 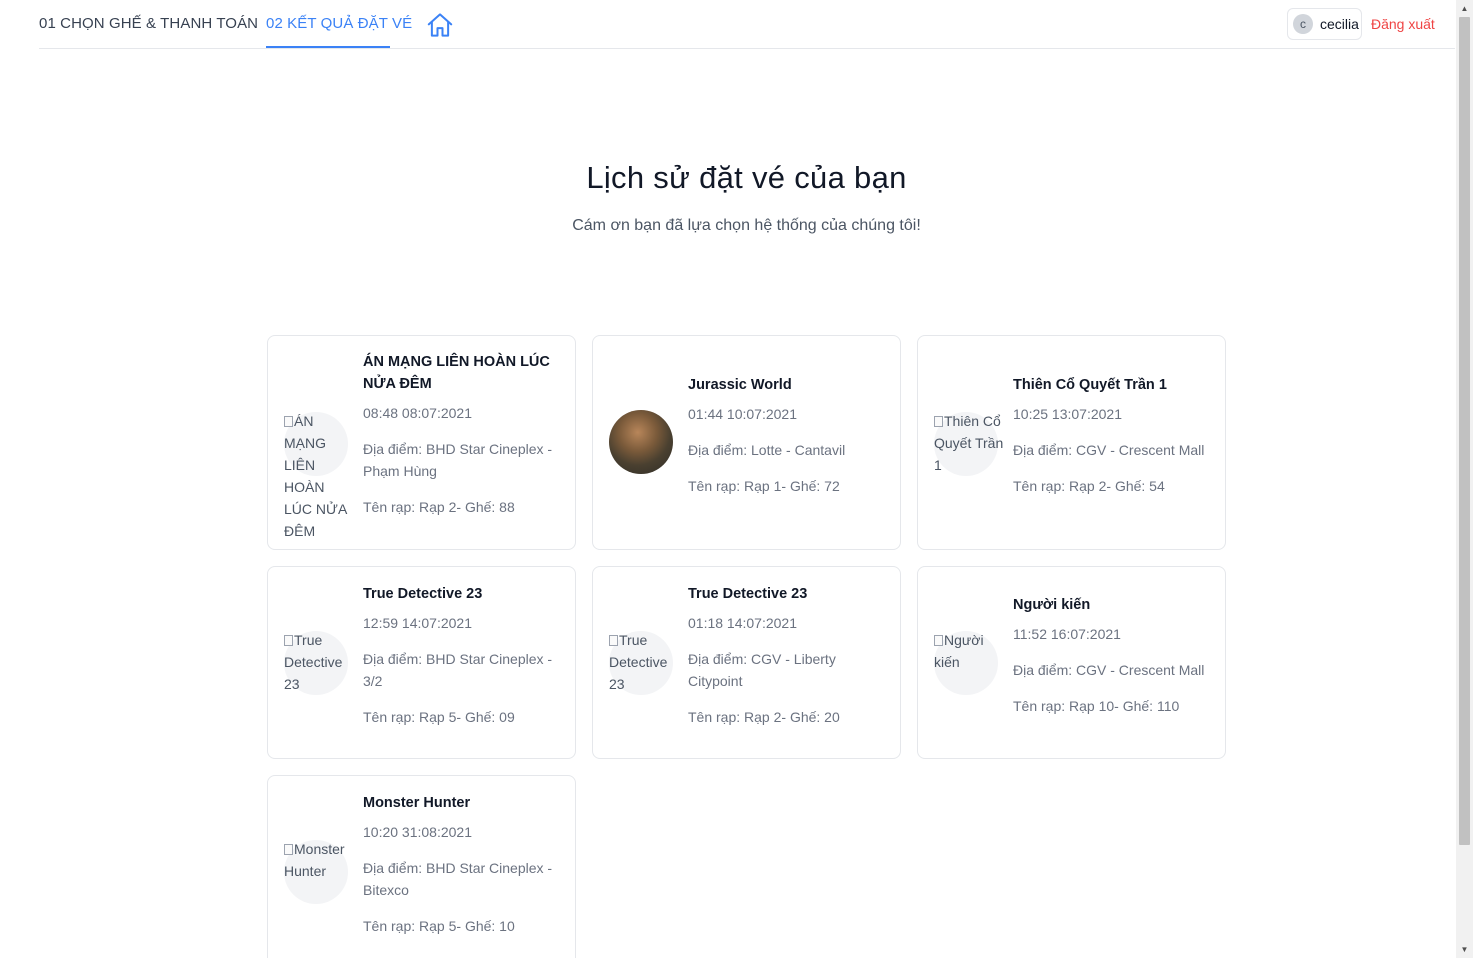 I want to click on show-time: 08:48 08:07:2021, so click(x=417, y=413).